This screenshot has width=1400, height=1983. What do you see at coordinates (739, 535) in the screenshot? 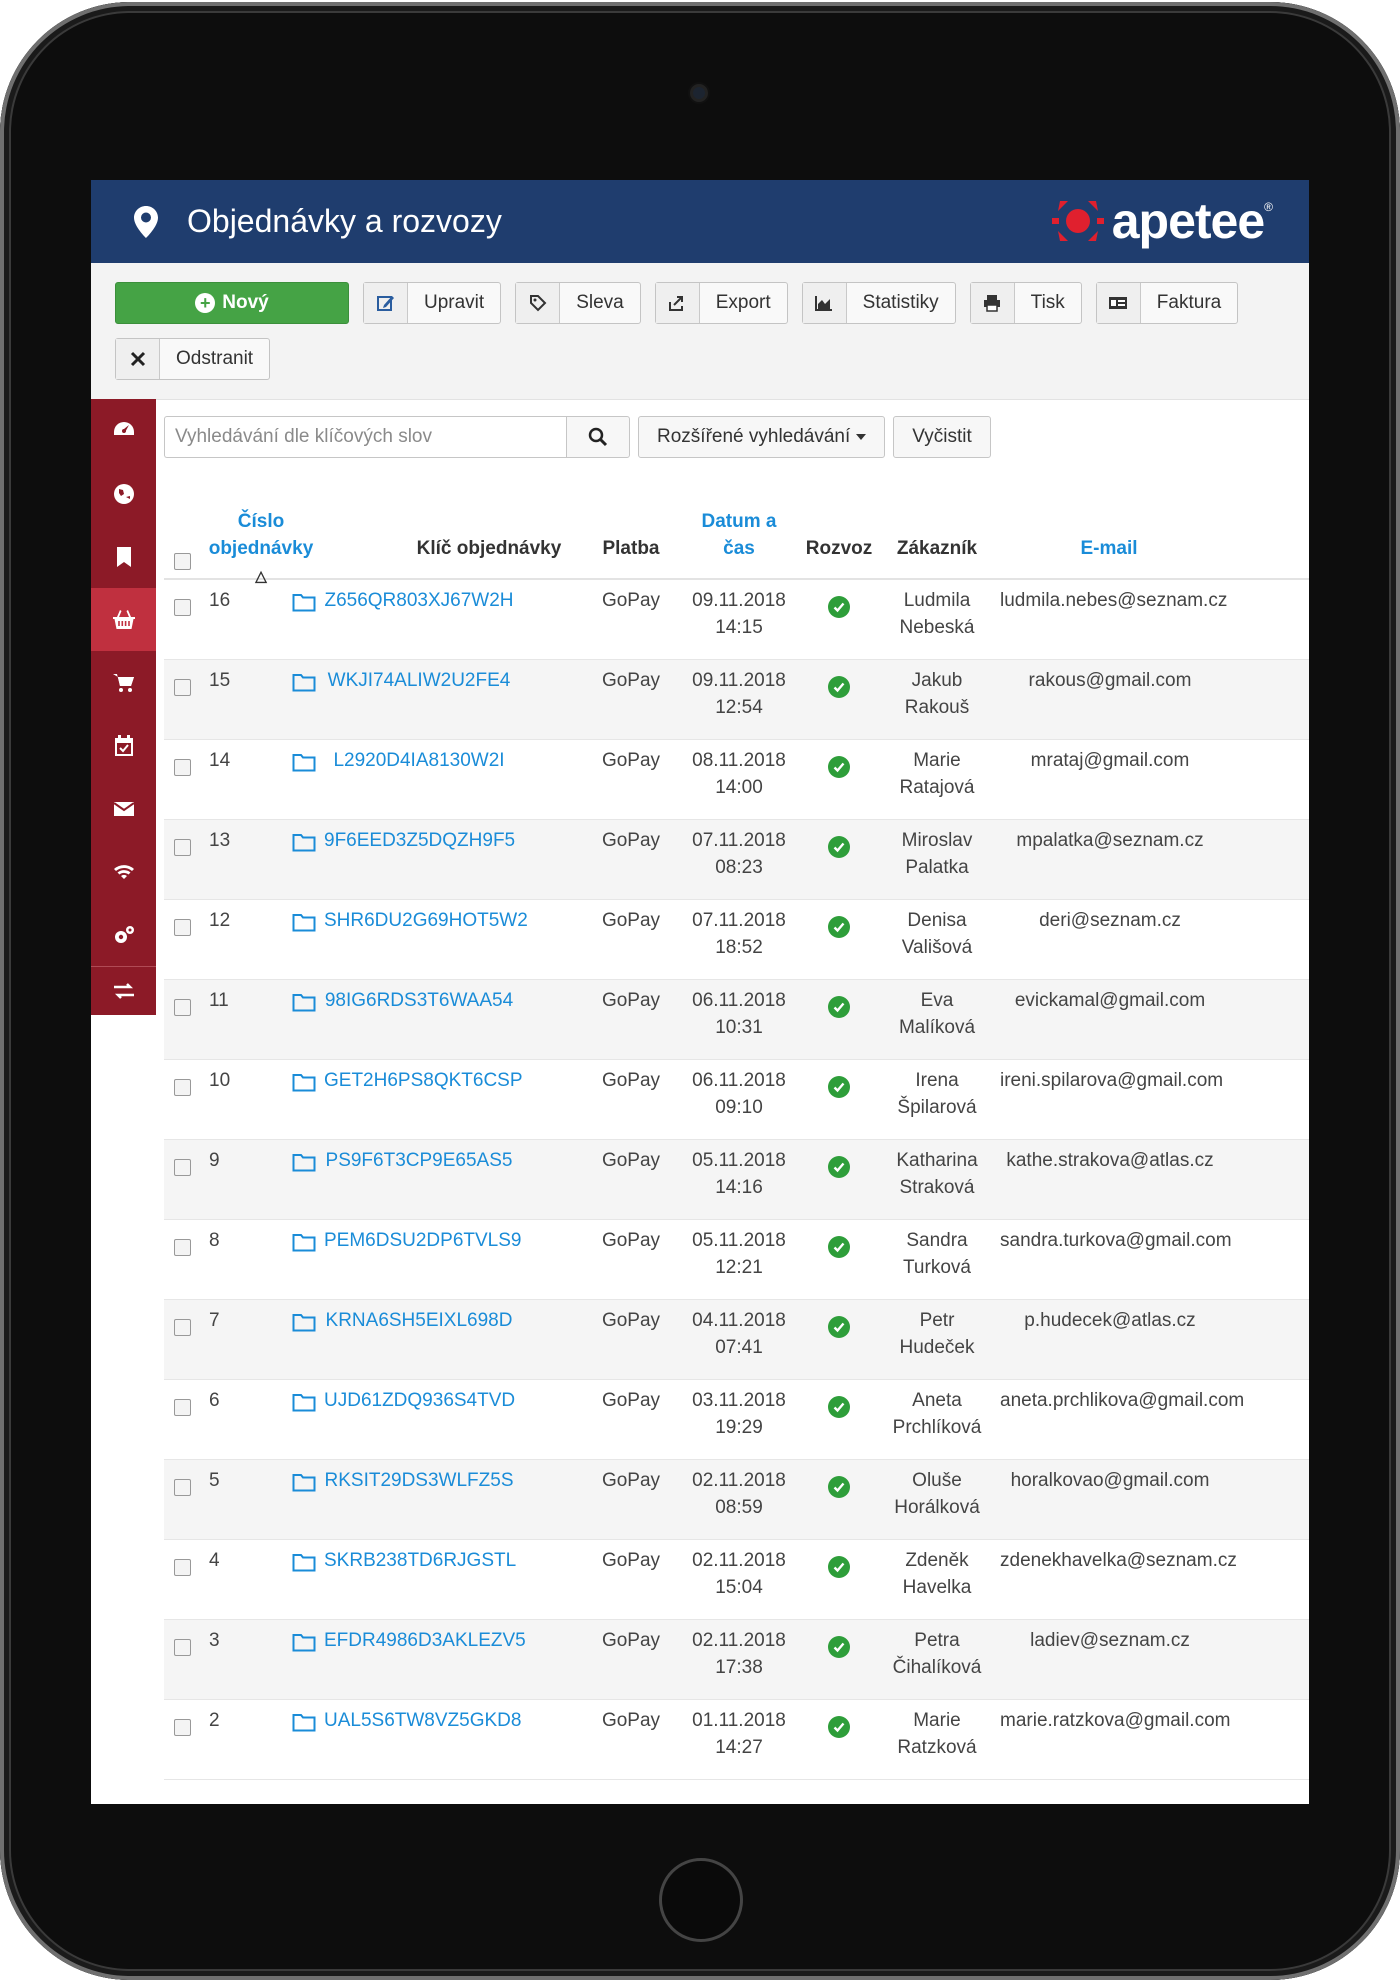
I see `header-date-time: Datum a čas` at bounding box center [739, 535].